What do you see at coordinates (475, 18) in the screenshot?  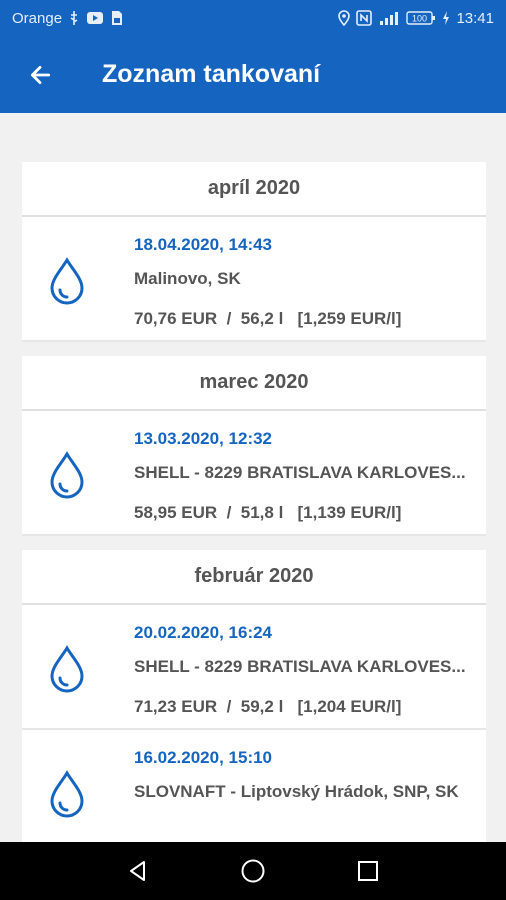 I see `status-time: 13:41` at bounding box center [475, 18].